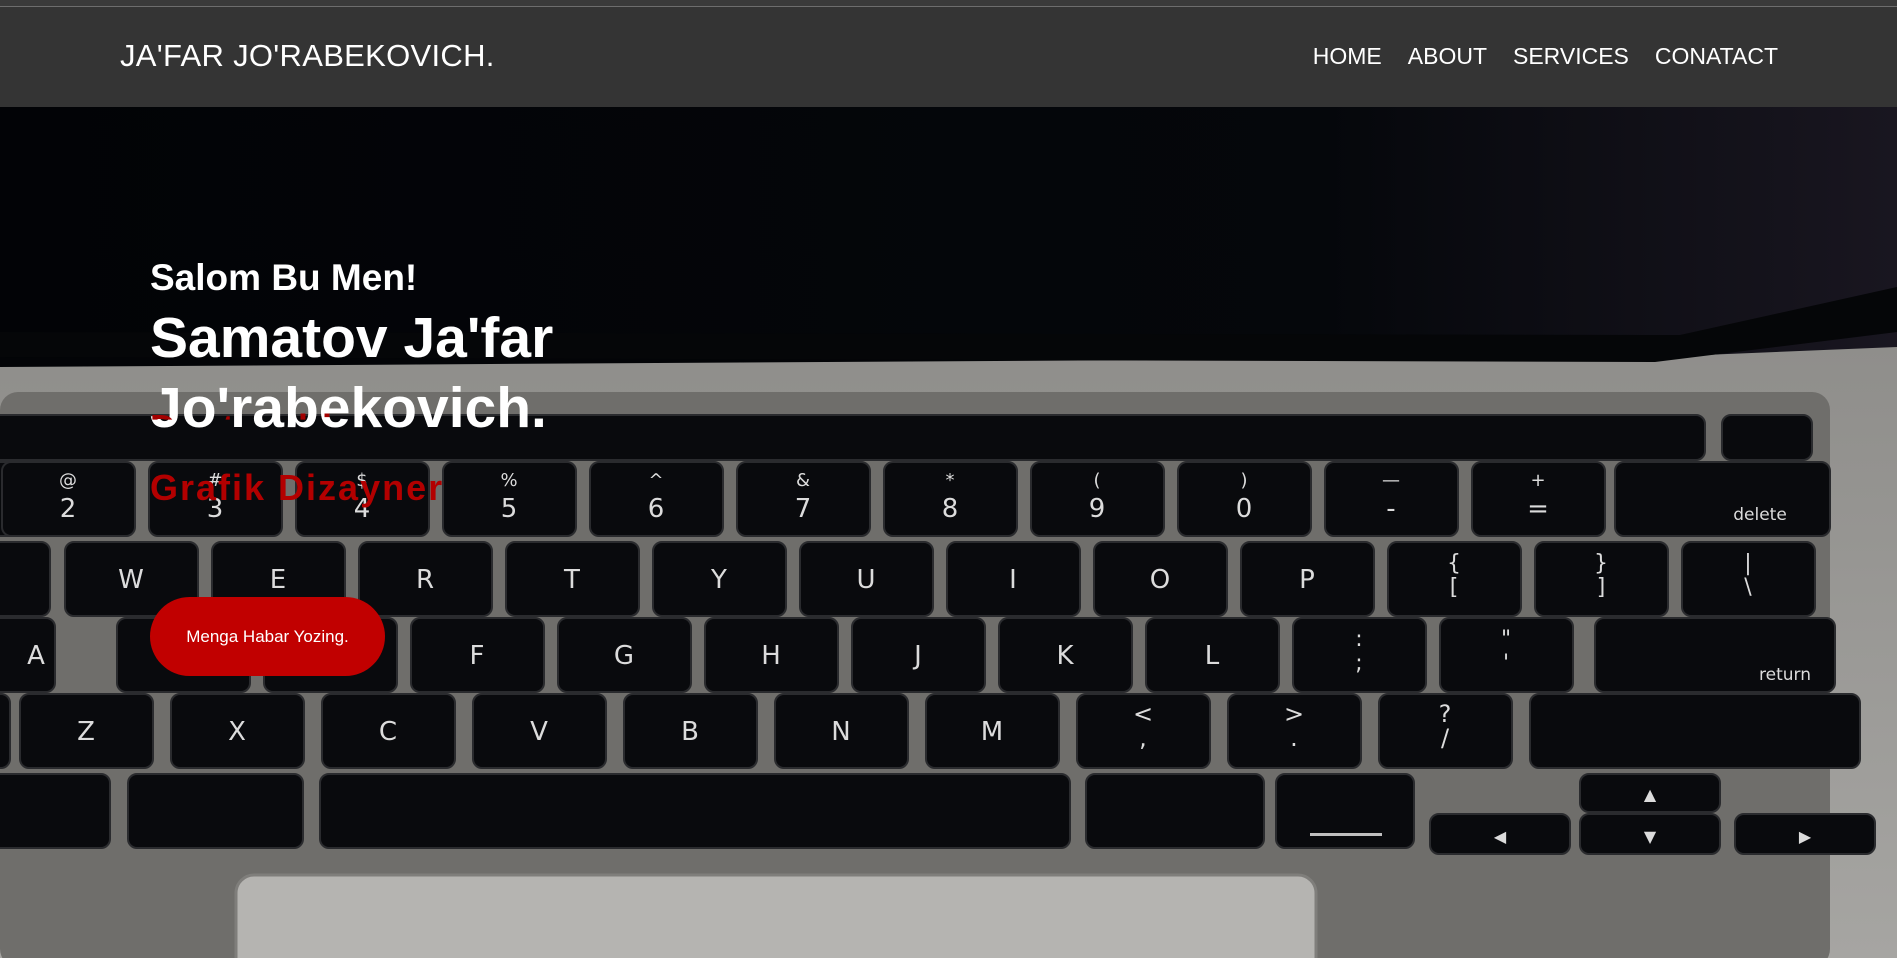 The width and height of the screenshot is (1897, 958). I want to click on key-label-top: —, so click(1391, 480).